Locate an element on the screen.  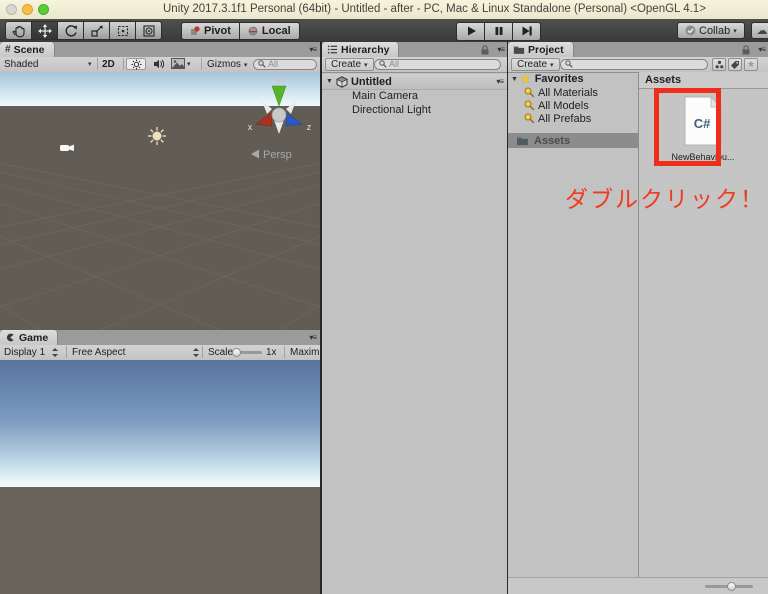
hierarchy-search-input: All is located at coordinates (437, 64).